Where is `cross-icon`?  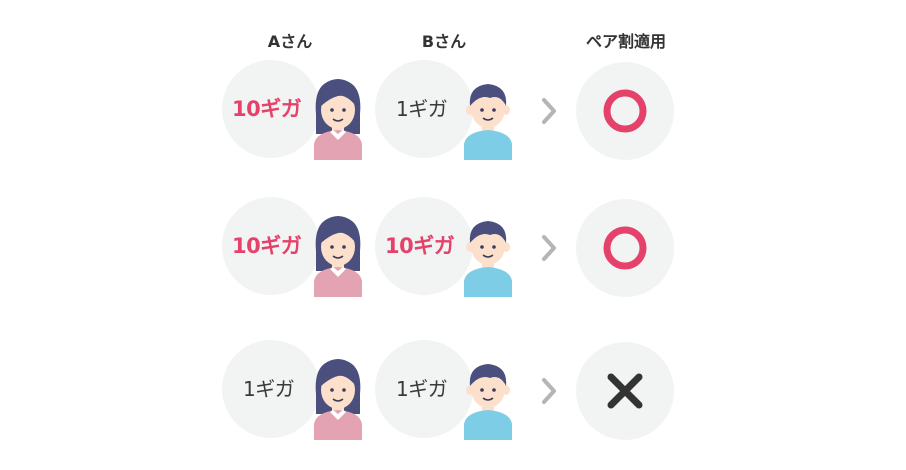
cross-icon is located at coordinates (625, 391).